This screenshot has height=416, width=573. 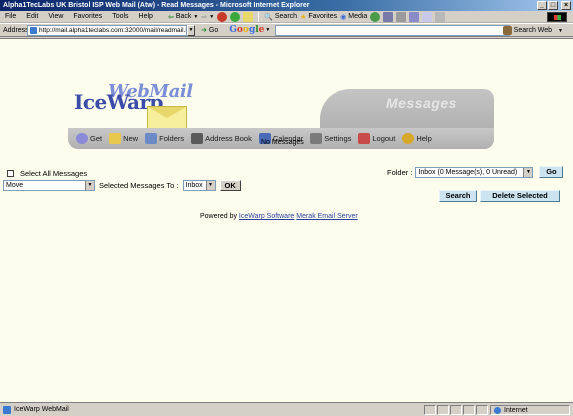 I want to click on nav-help: Help, so click(x=417, y=138).